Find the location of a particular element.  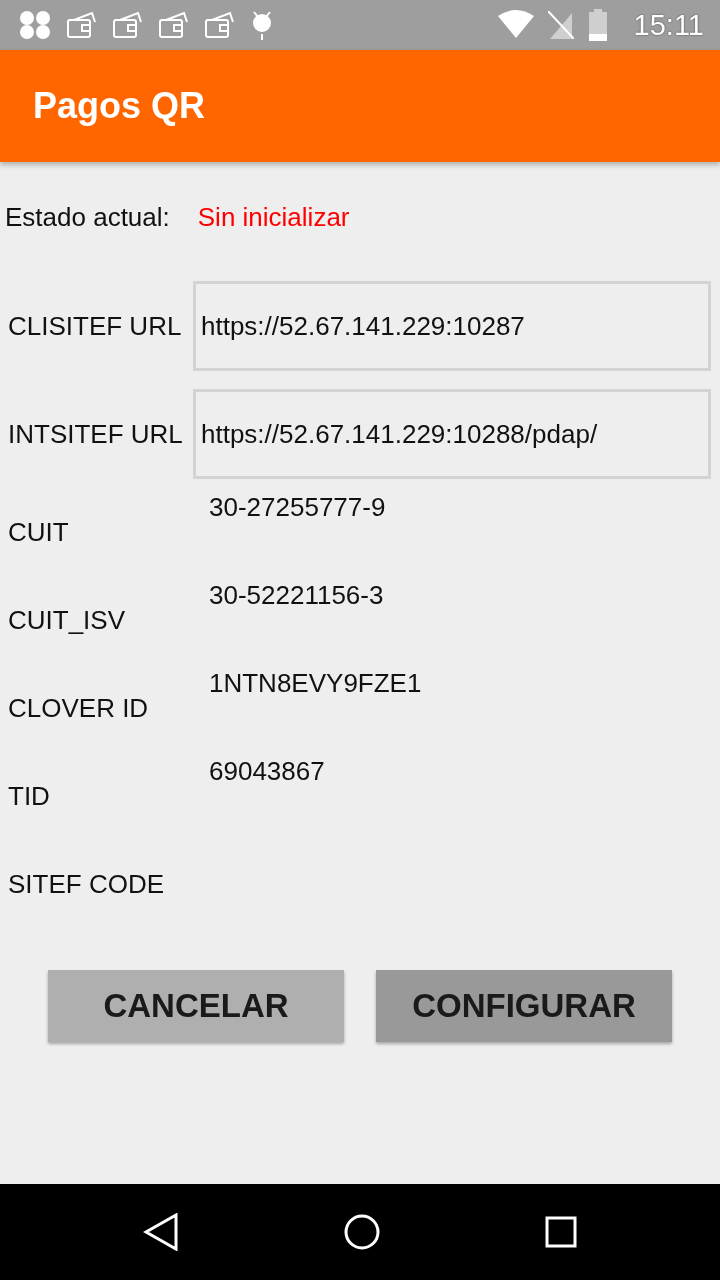

field-label: CUIT_ISV is located at coordinates (67, 620).